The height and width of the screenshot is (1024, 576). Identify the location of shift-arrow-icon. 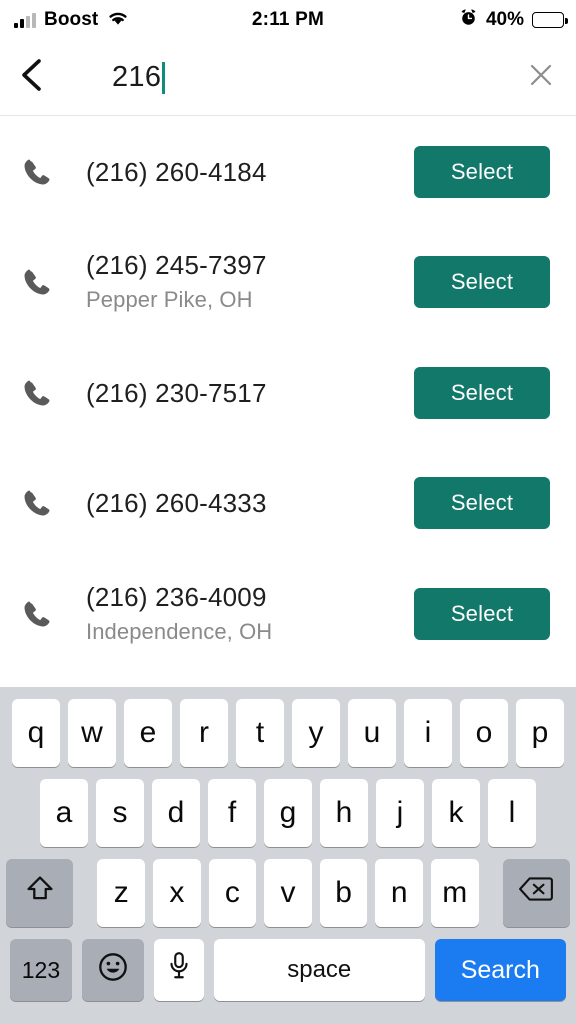
(40, 893).